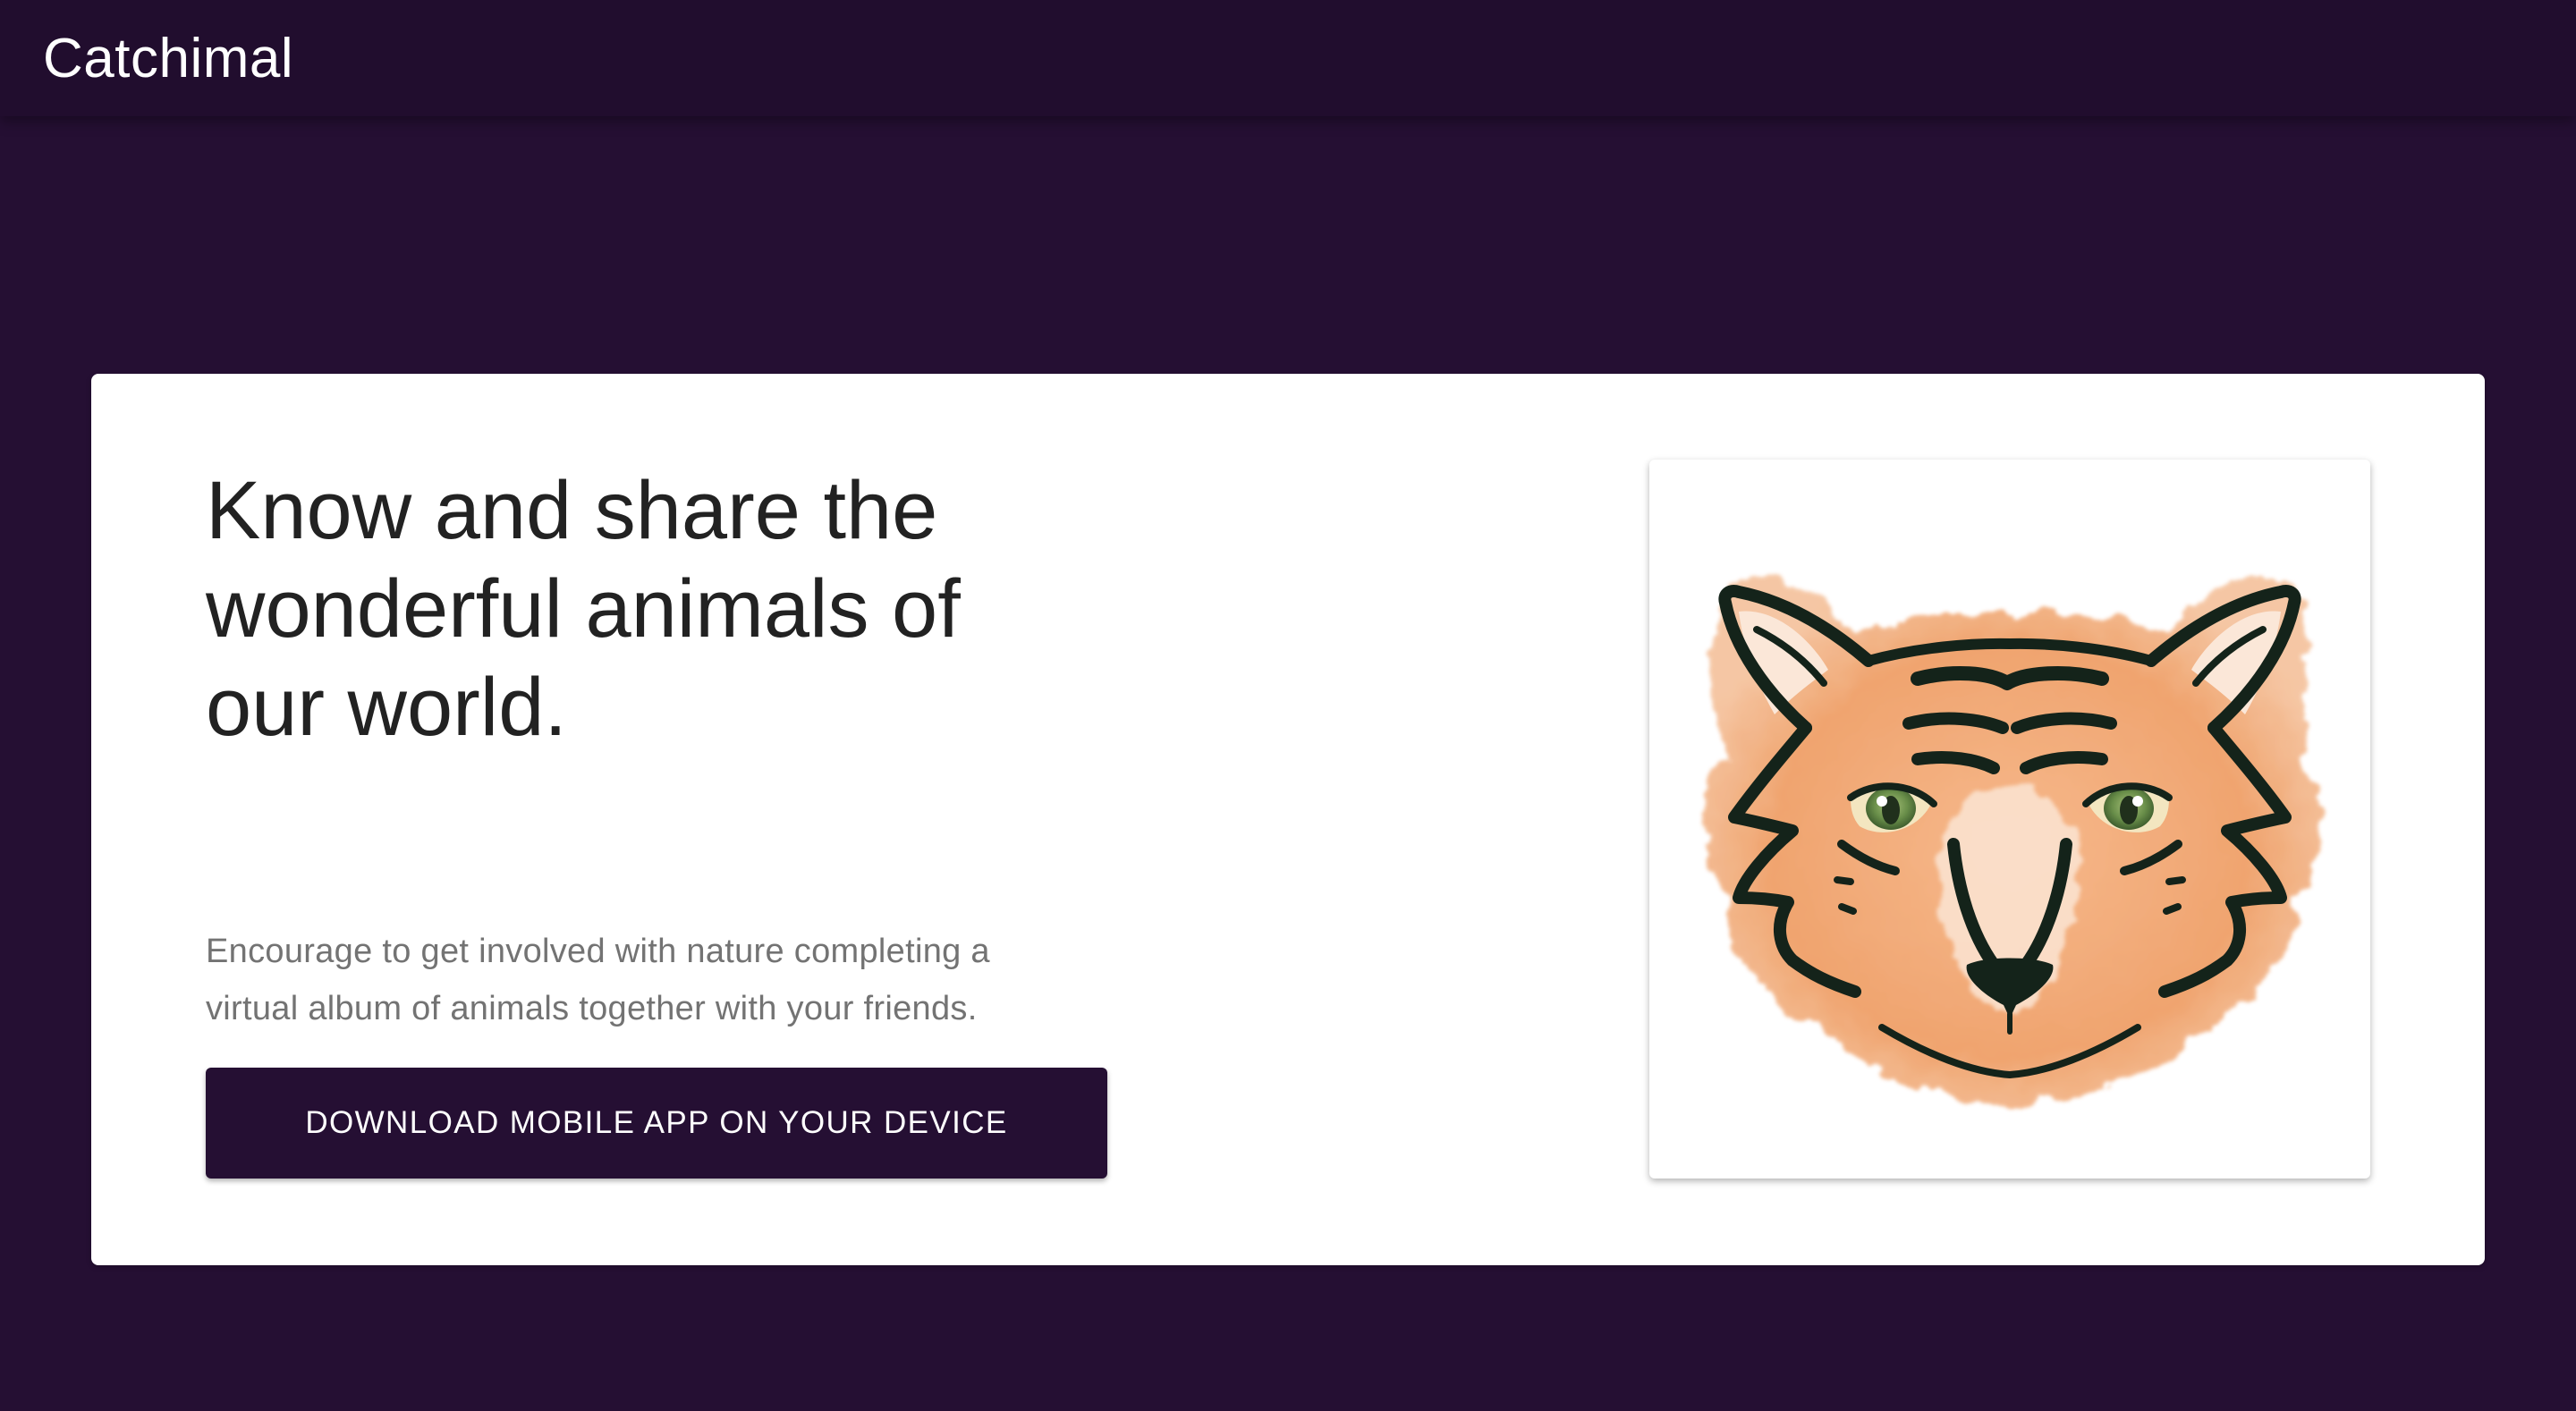  What do you see at coordinates (656, 1124) in the screenshot?
I see `download-app-button: DOWNLOAD MOBILE APP ON YOUR DEVICE` at bounding box center [656, 1124].